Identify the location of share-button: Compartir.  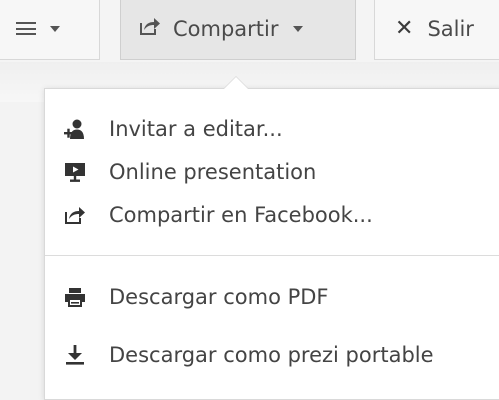
(238, 30).